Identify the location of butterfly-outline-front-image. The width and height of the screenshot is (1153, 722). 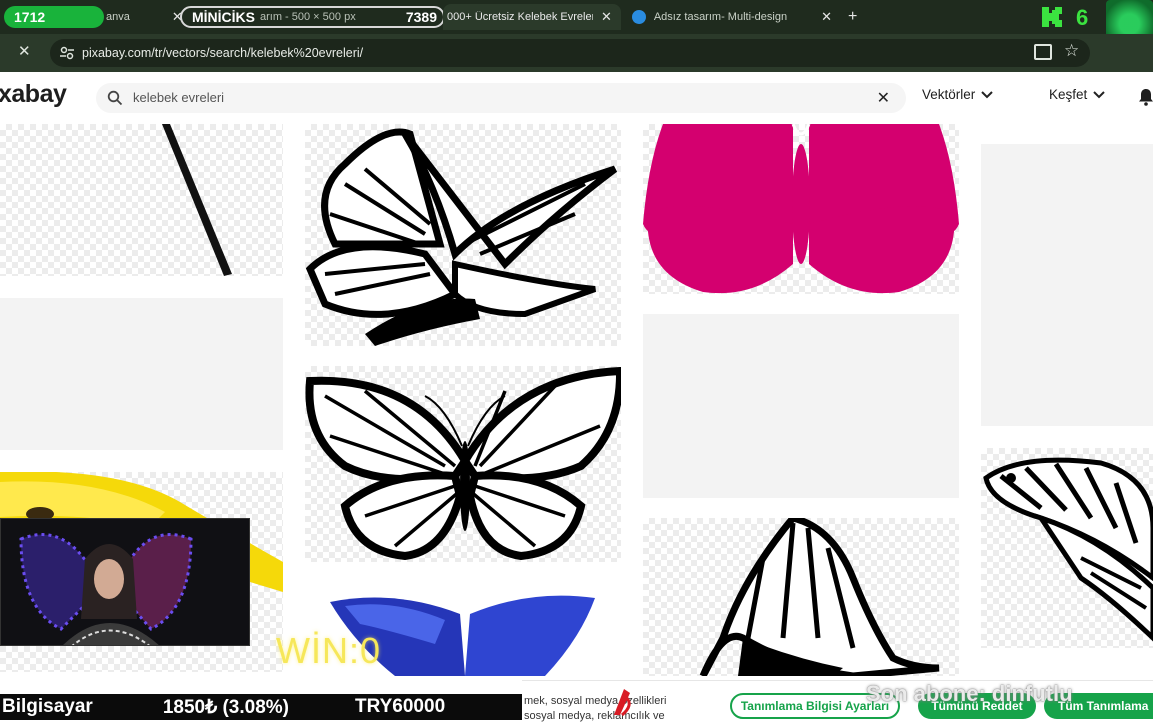
(463, 463).